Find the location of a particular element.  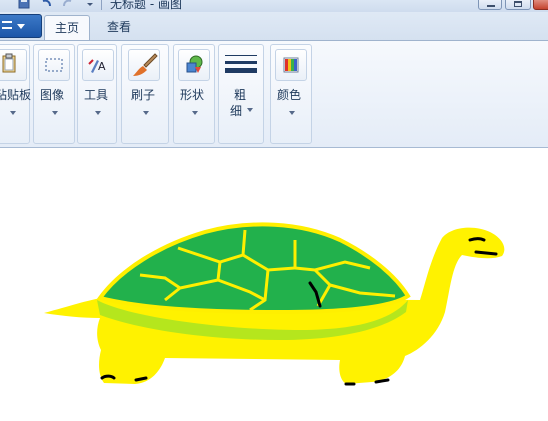

clipboard-group: 粘贴板 is located at coordinates (16, 94).